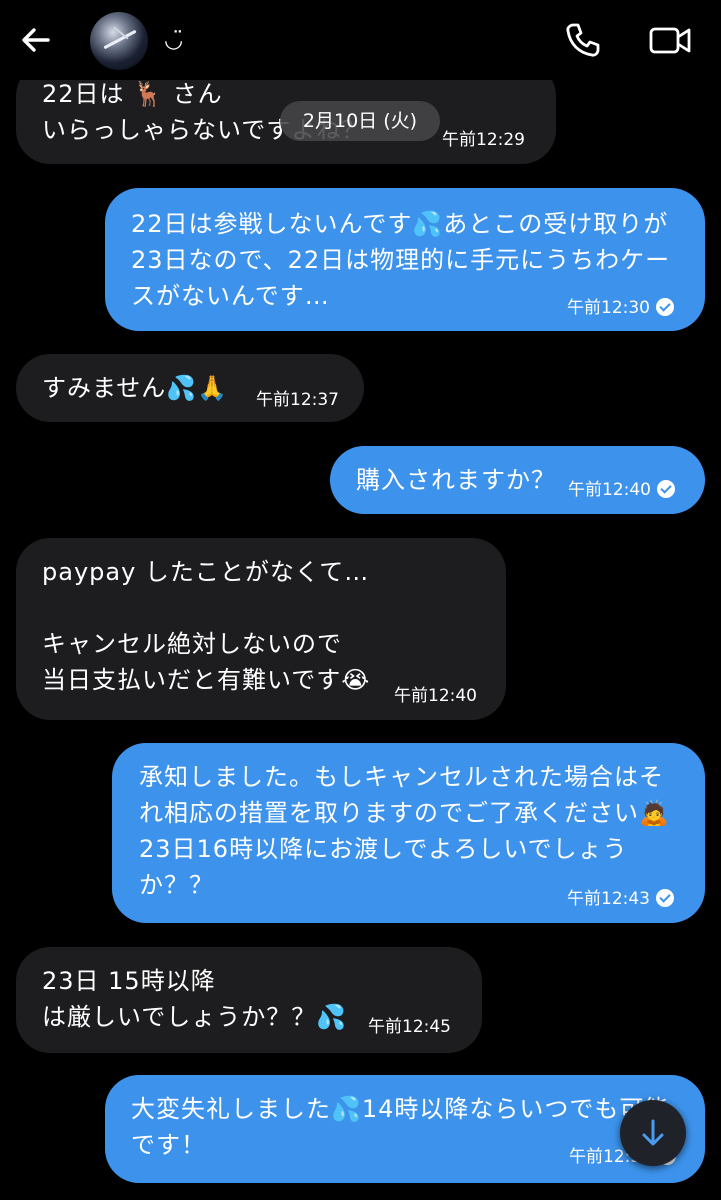  I want to click on message-incoming: すみません💦🙏 午前12:37, so click(190, 388).